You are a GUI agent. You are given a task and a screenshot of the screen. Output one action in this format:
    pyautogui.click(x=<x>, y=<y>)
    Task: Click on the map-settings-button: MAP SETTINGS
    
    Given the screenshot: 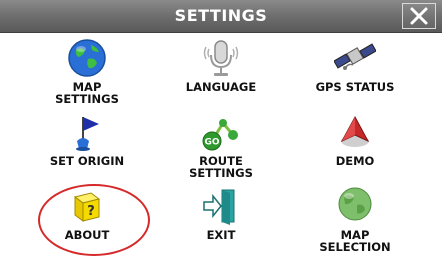 What is the action you would take?
    pyautogui.click(x=87, y=72)
    